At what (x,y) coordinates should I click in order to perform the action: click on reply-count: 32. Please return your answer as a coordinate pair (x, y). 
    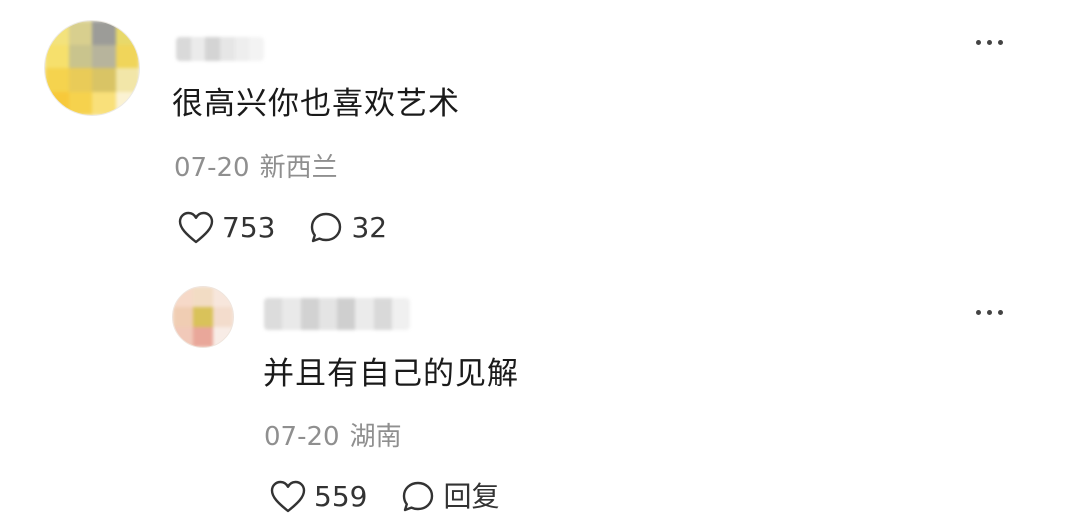
    Looking at the image, I should click on (369, 227).